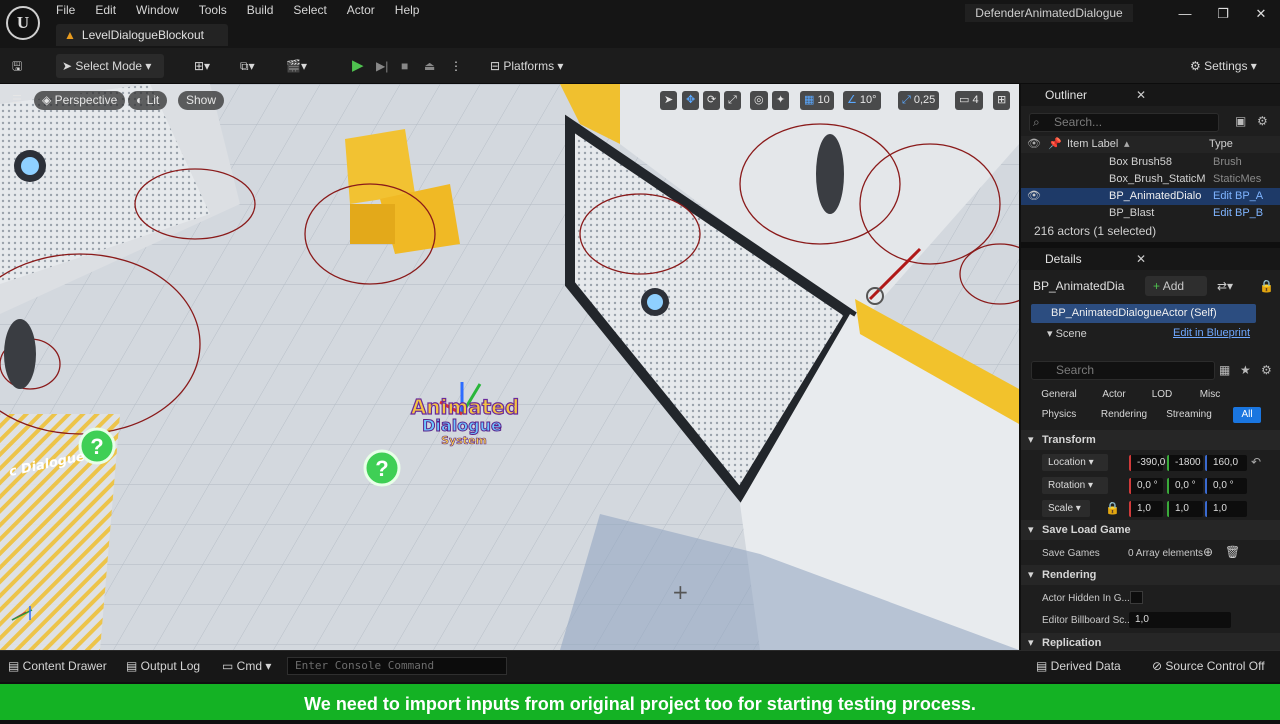 This screenshot has height=724, width=1280. I want to click on viewport-menu-icon: ☰, so click(17, 100).